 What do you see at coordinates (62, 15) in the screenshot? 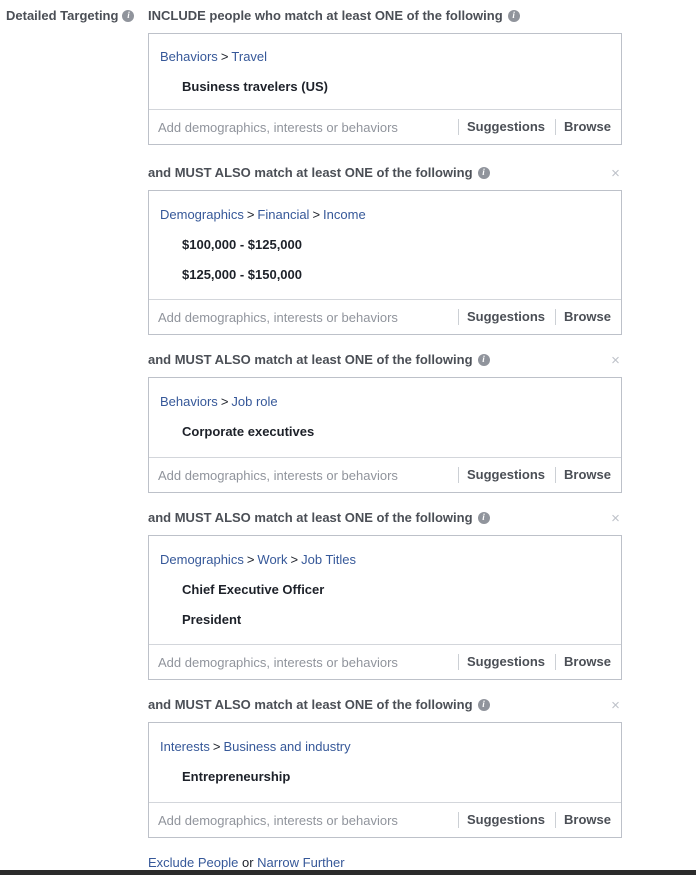
I see `section-label-text: Detailed Targeting` at bounding box center [62, 15].